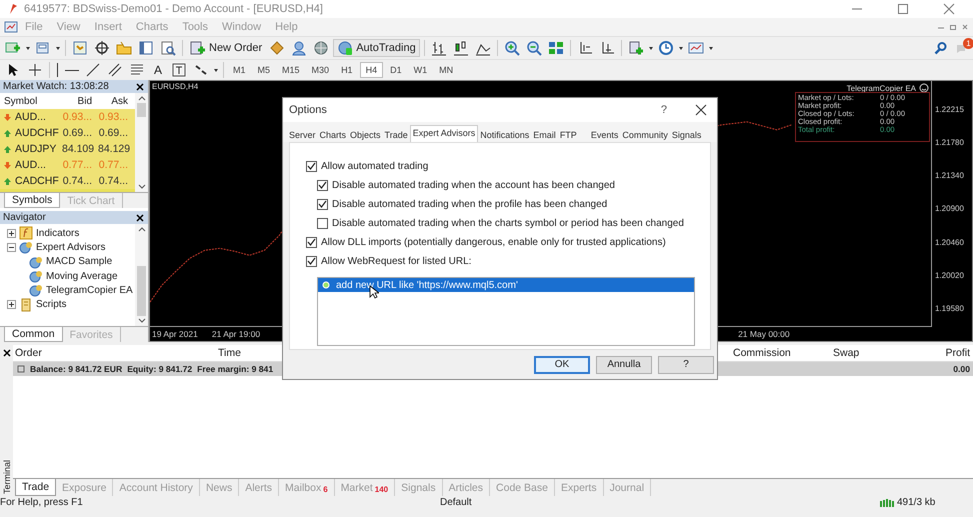 The image size is (973, 517). I want to click on tree-label: Indicators, so click(58, 233).